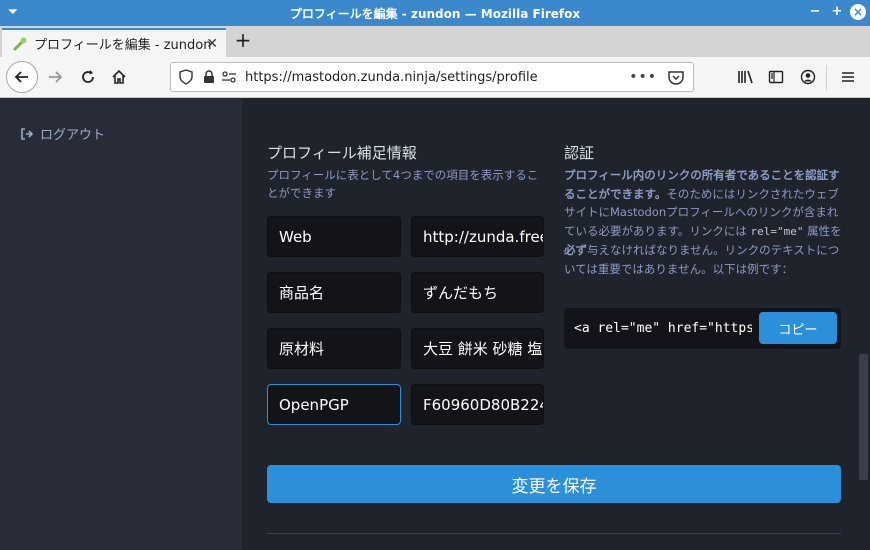  I want to click on window-controls: − + ×, so click(836, 12).